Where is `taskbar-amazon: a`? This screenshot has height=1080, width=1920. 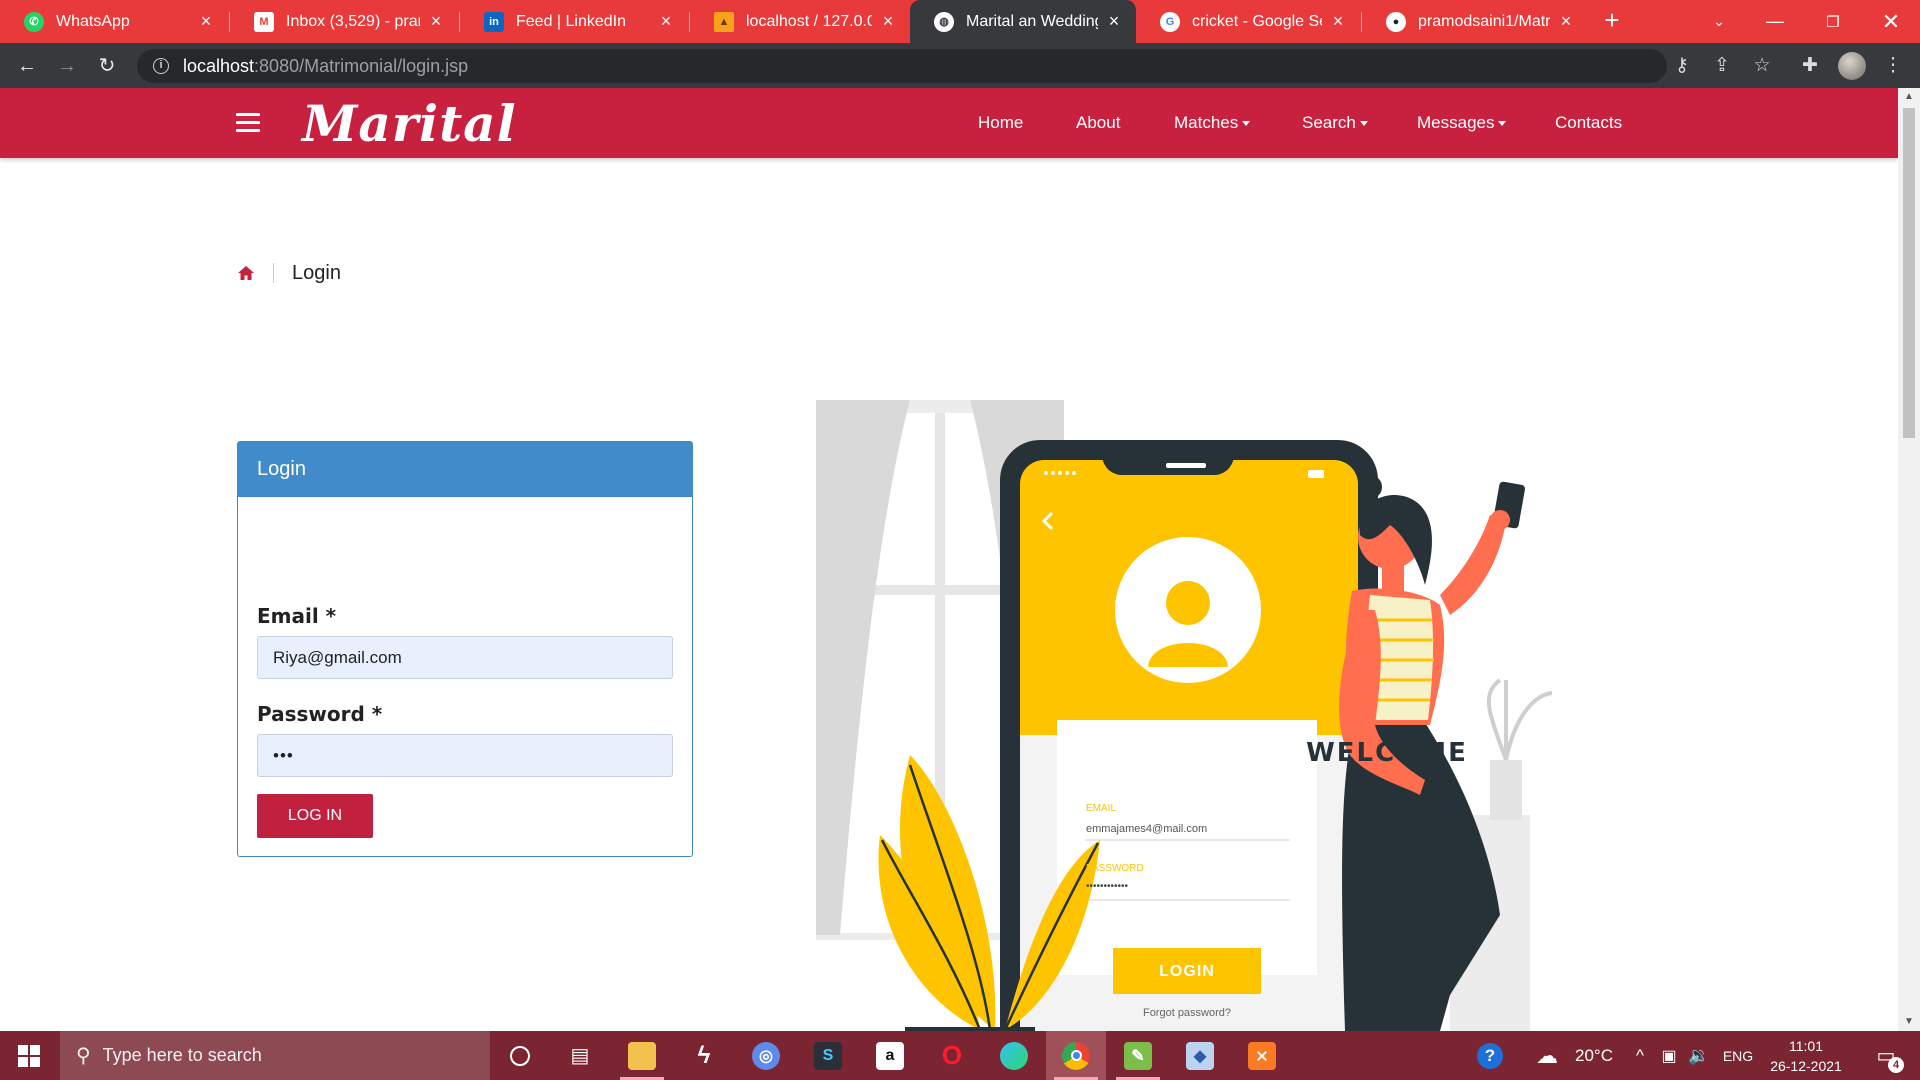
taskbar-amazon: a is located at coordinates (890, 1055).